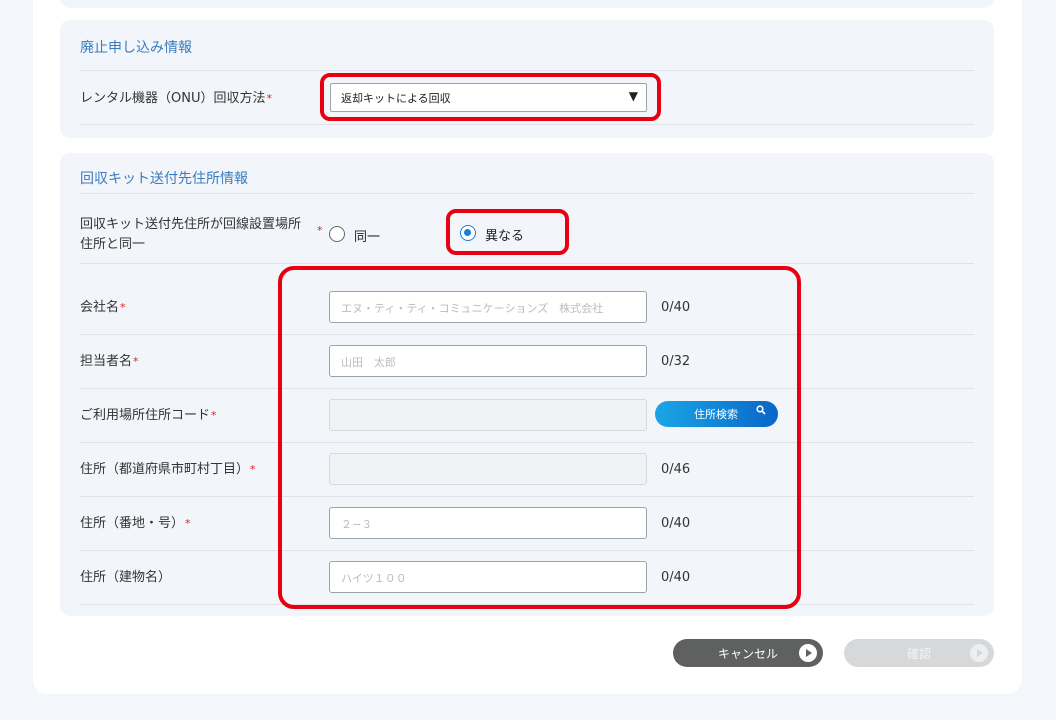  Describe the element at coordinates (527, 4) in the screenshot. I see `previous-section-panel` at that location.